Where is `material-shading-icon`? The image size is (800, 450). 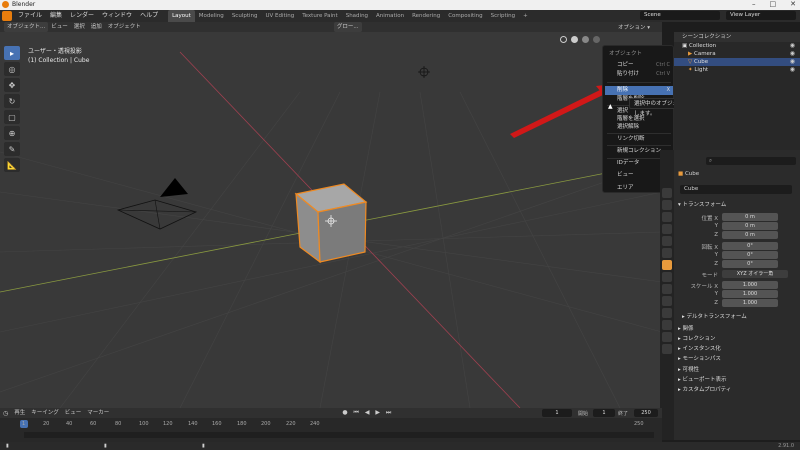
material-shading-icon is located at coordinates (585, 39).